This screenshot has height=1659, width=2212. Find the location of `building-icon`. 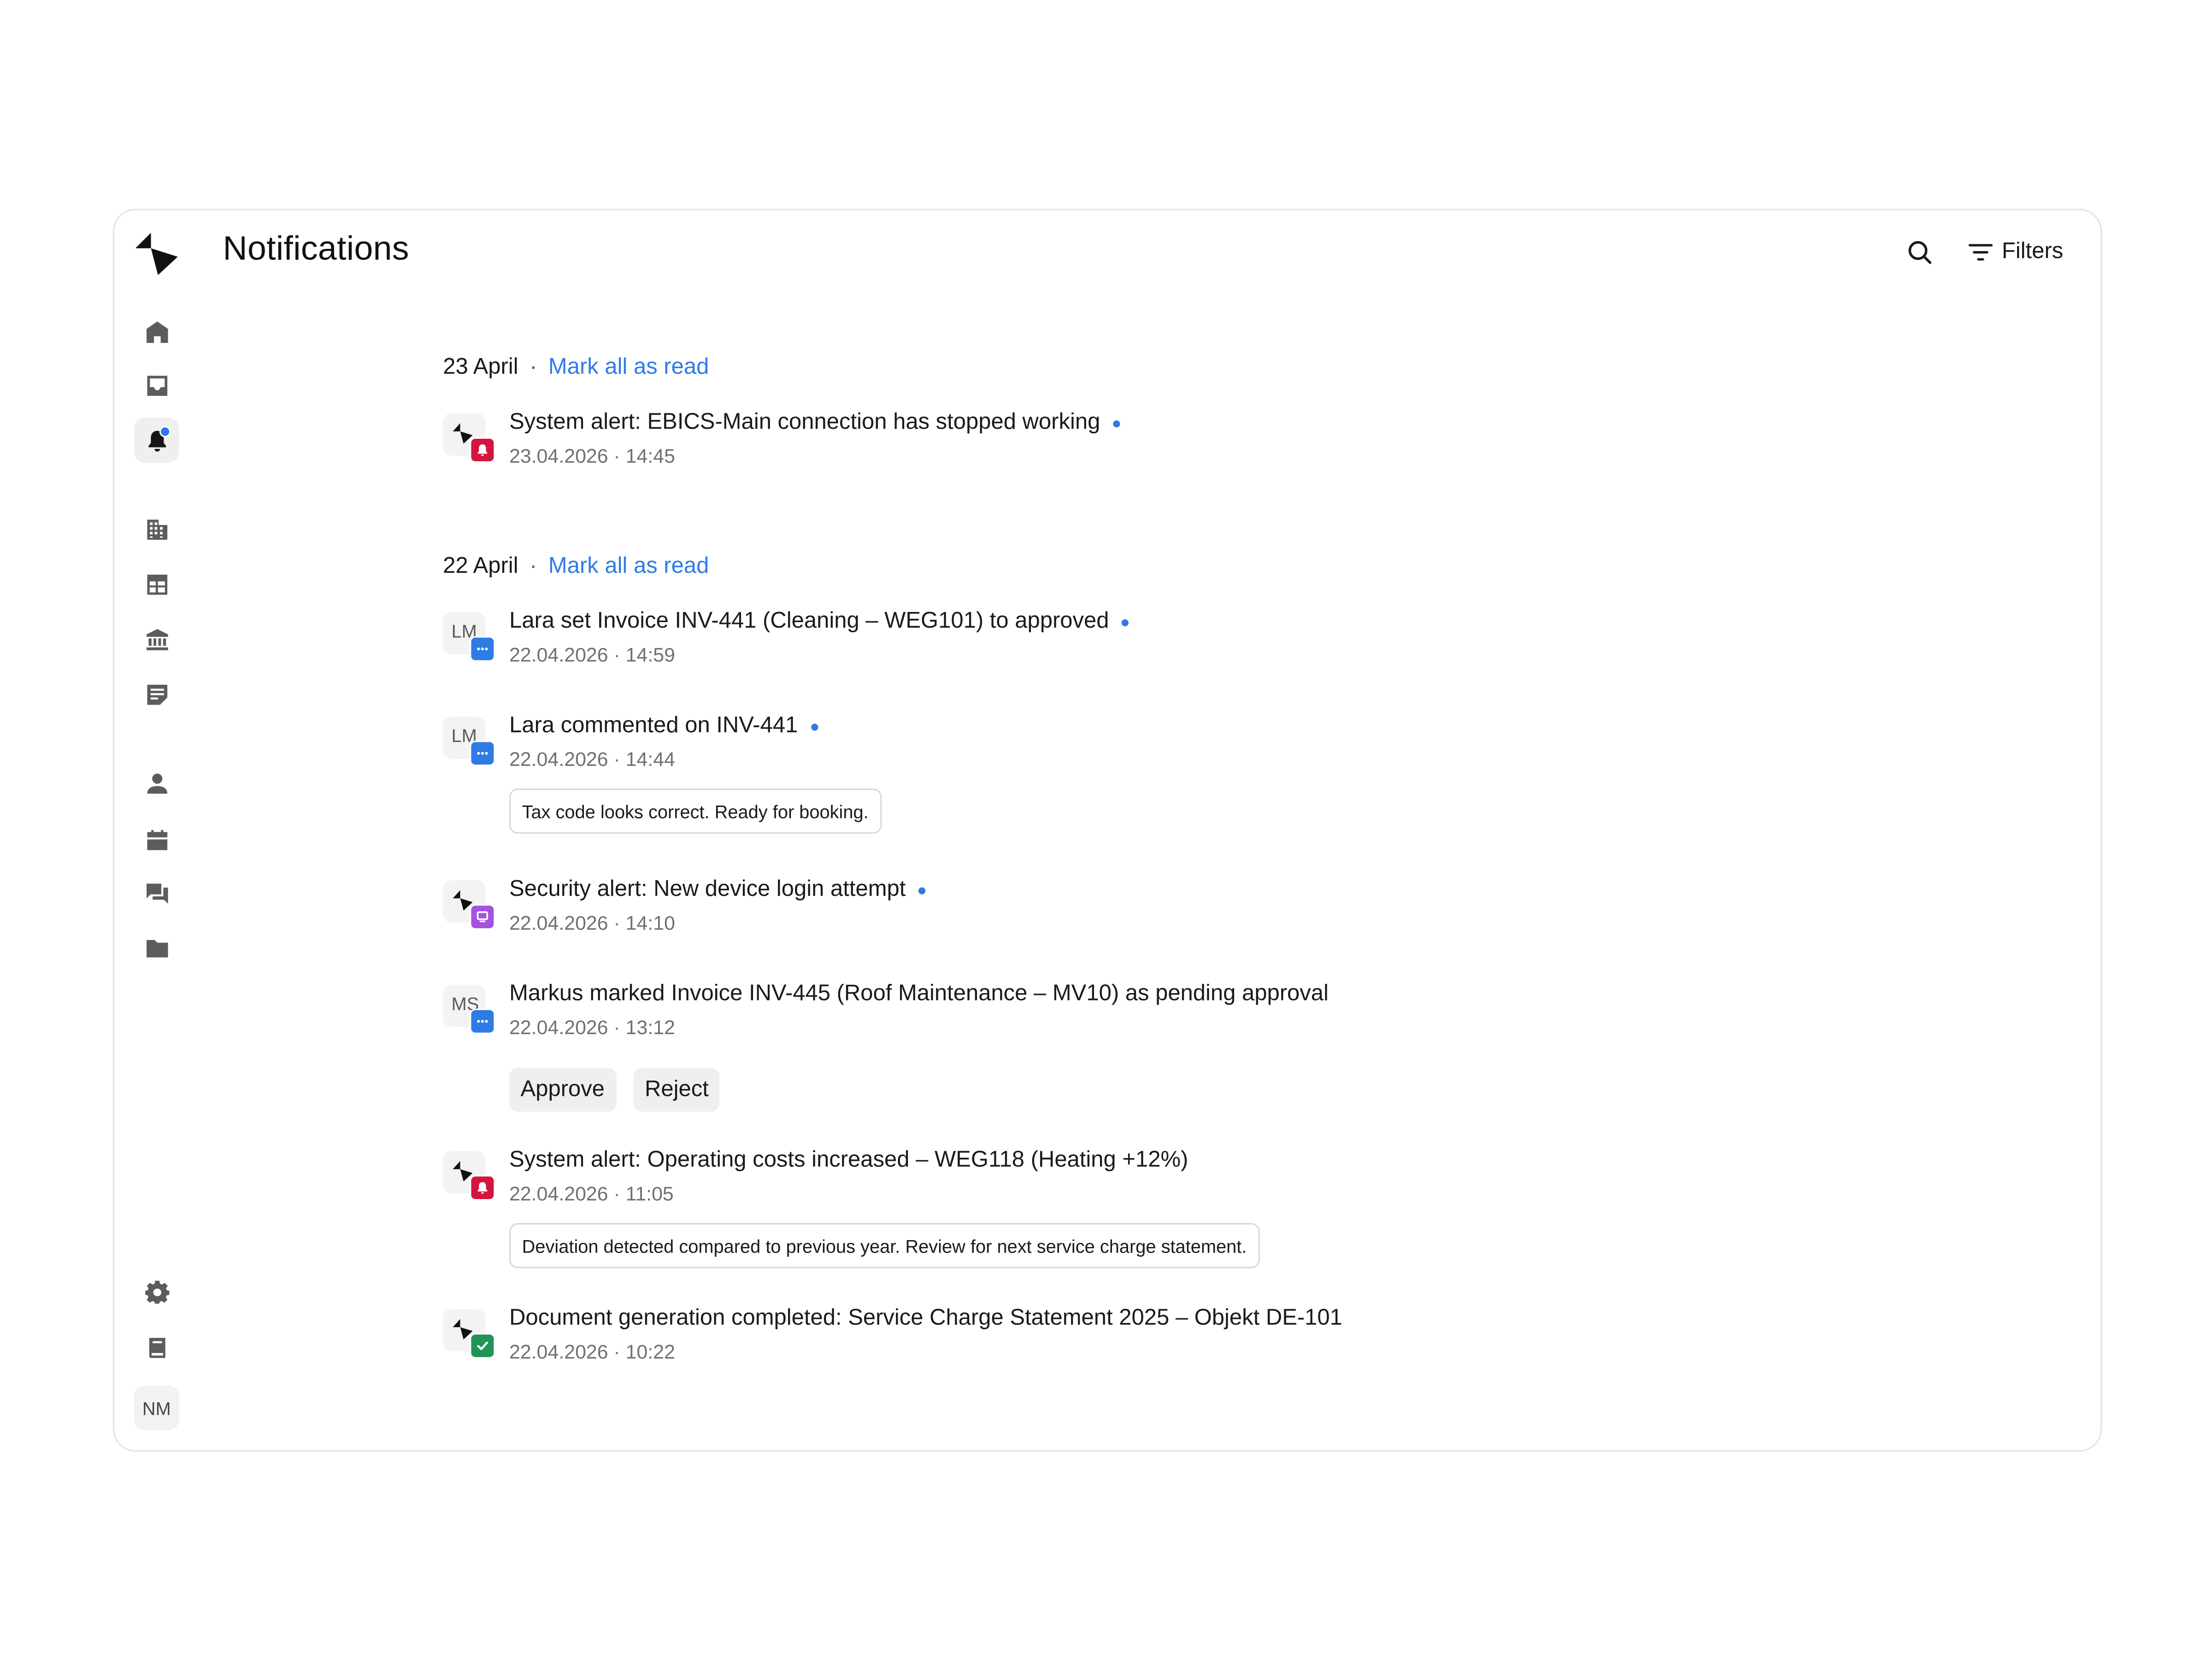

building-icon is located at coordinates (156, 529).